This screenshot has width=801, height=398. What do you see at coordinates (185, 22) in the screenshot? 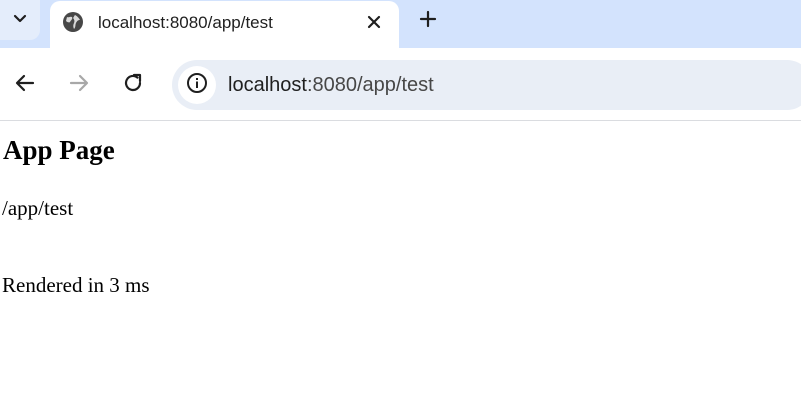
I see `tab-title: localhost:8080/app/test` at bounding box center [185, 22].